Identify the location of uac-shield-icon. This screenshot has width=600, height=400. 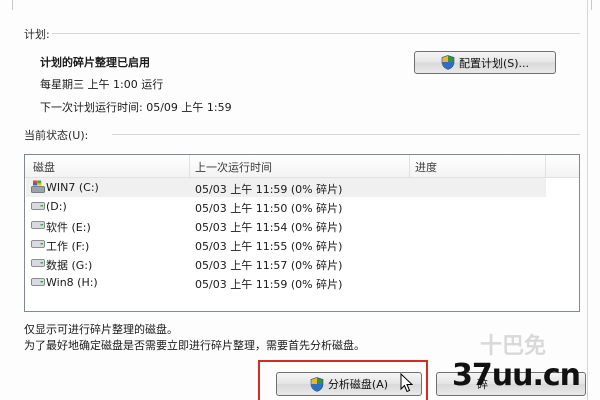
(448, 62).